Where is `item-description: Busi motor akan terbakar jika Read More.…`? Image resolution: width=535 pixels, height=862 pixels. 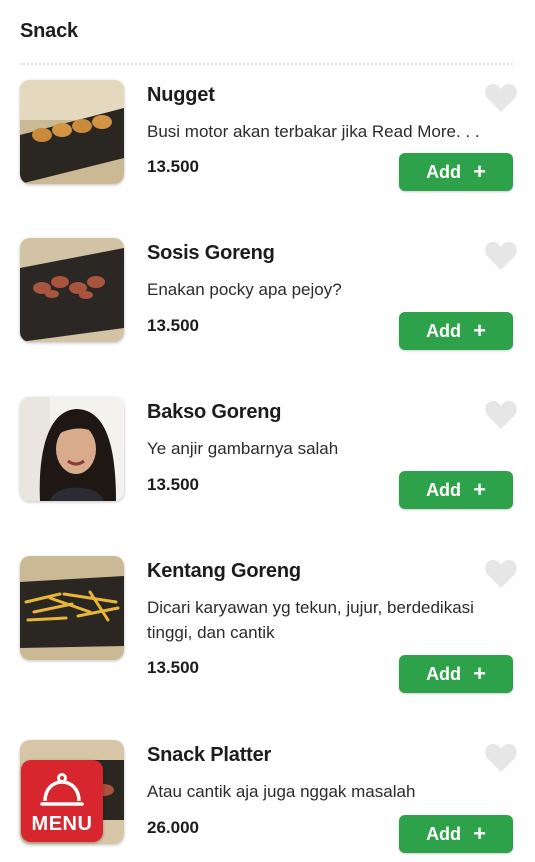
item-description: Busi motor akan terbakar jika Read More.… is located at coordinates (329, 131).